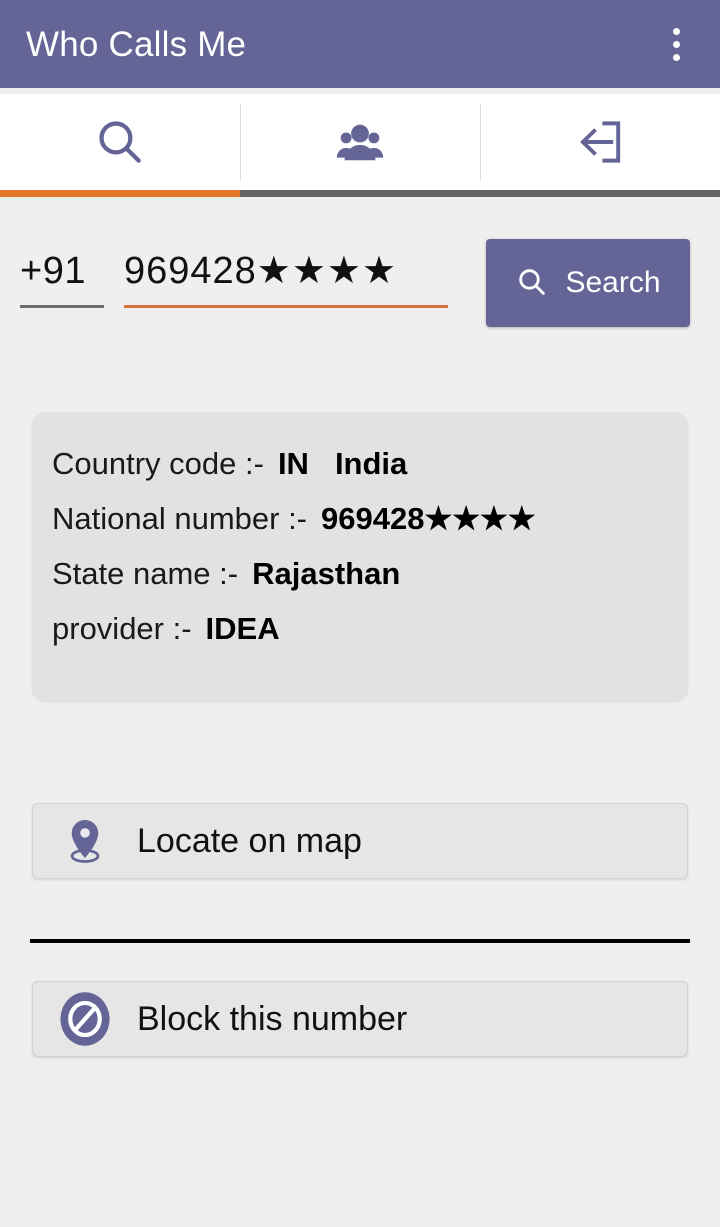 The height and width of the screenshot is (1227, 720). I want to click on search-row: +91 969428★★★★ Search, so click(360, 283).